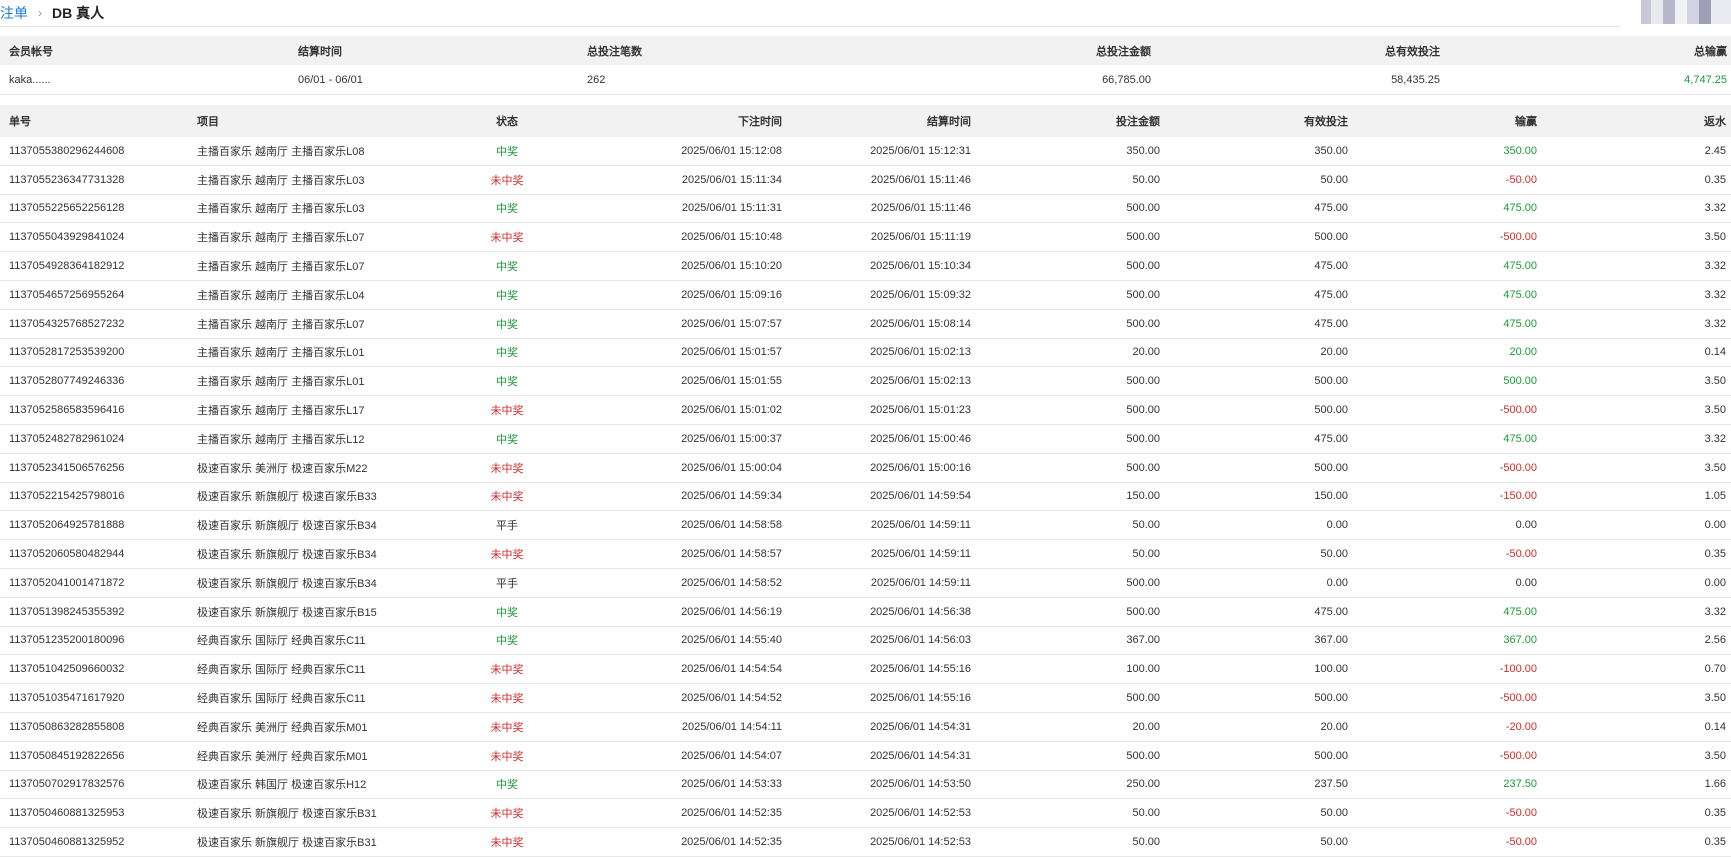 The image size is (1731, 857). What do you see at coordinates (1520, 381) in the screenshot?
I see `cell-win-loss: 500.00` at bounding box center [1520, 381].